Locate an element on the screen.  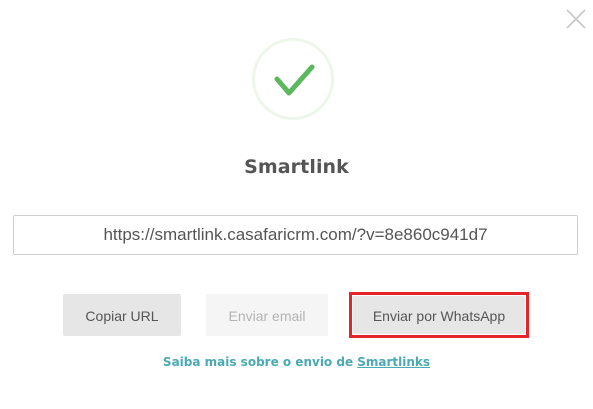
success-badge is located at coordinates (293, 79).